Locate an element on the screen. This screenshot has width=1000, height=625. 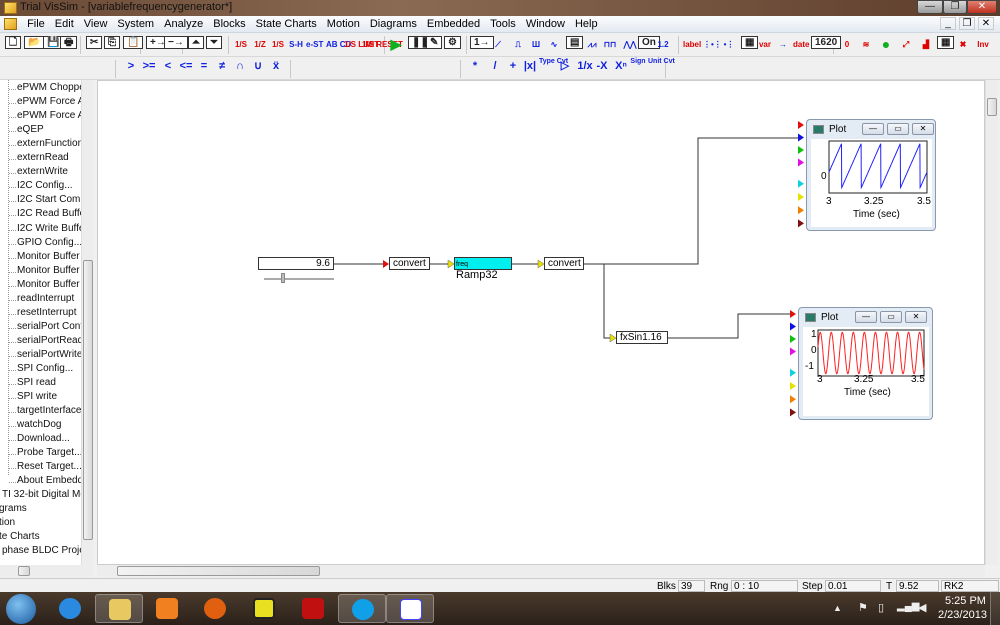
step-icon: ✎ is located at coordinates (434, 42).